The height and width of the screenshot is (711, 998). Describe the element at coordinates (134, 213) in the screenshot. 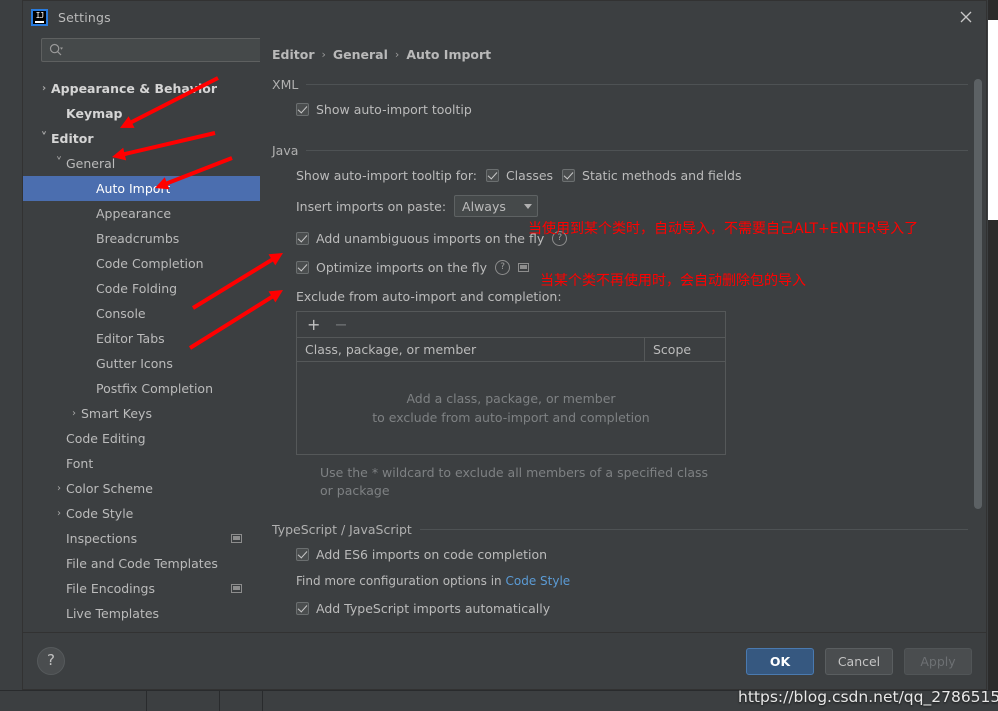

I see `sidebar-item-label: Appearance` at that location.